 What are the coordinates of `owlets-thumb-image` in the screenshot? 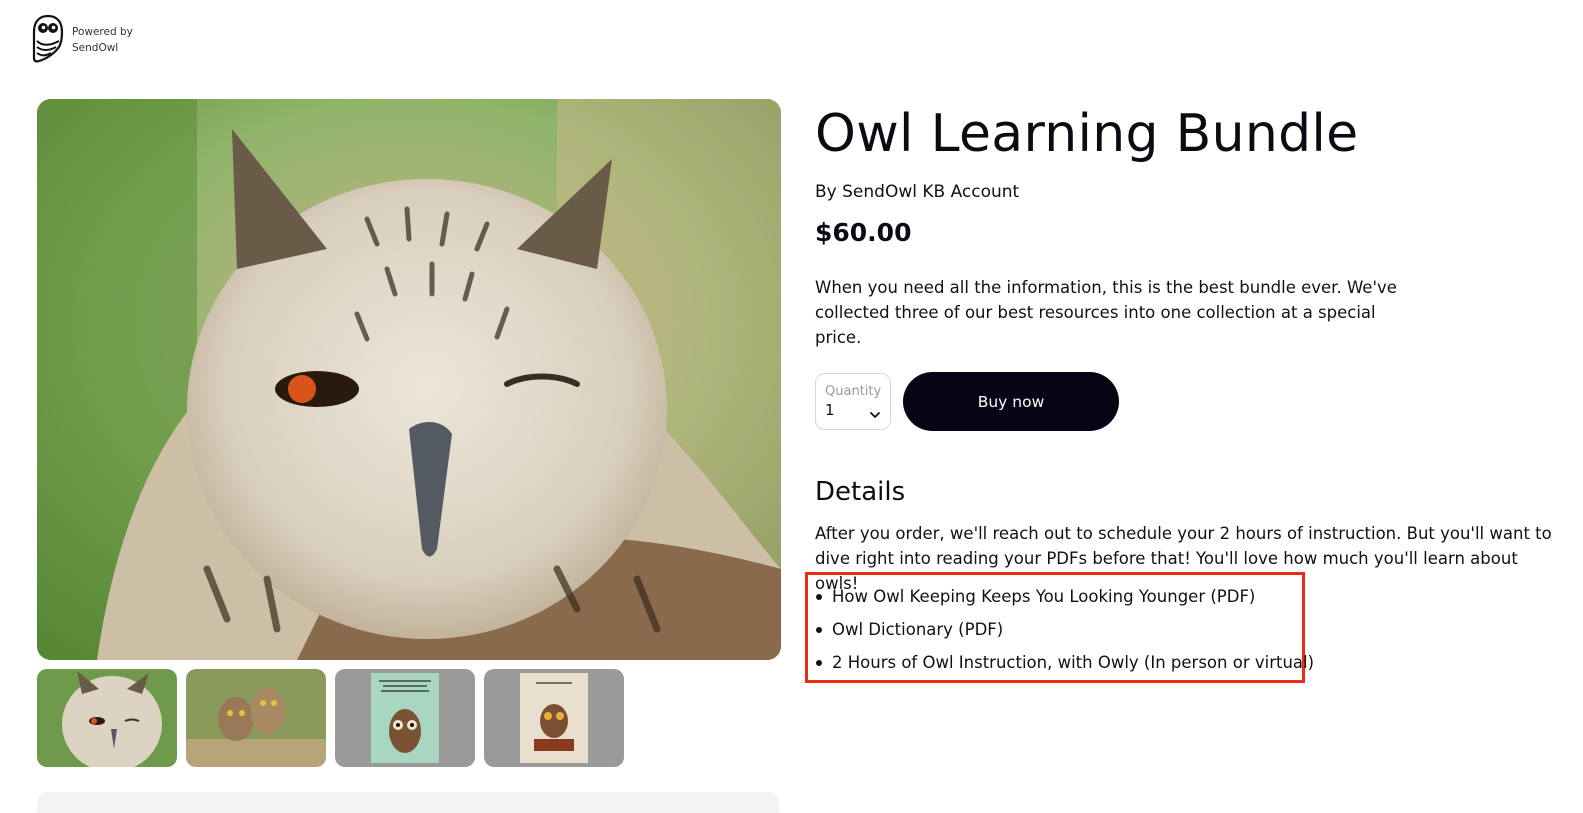 It's located at (256, 718).